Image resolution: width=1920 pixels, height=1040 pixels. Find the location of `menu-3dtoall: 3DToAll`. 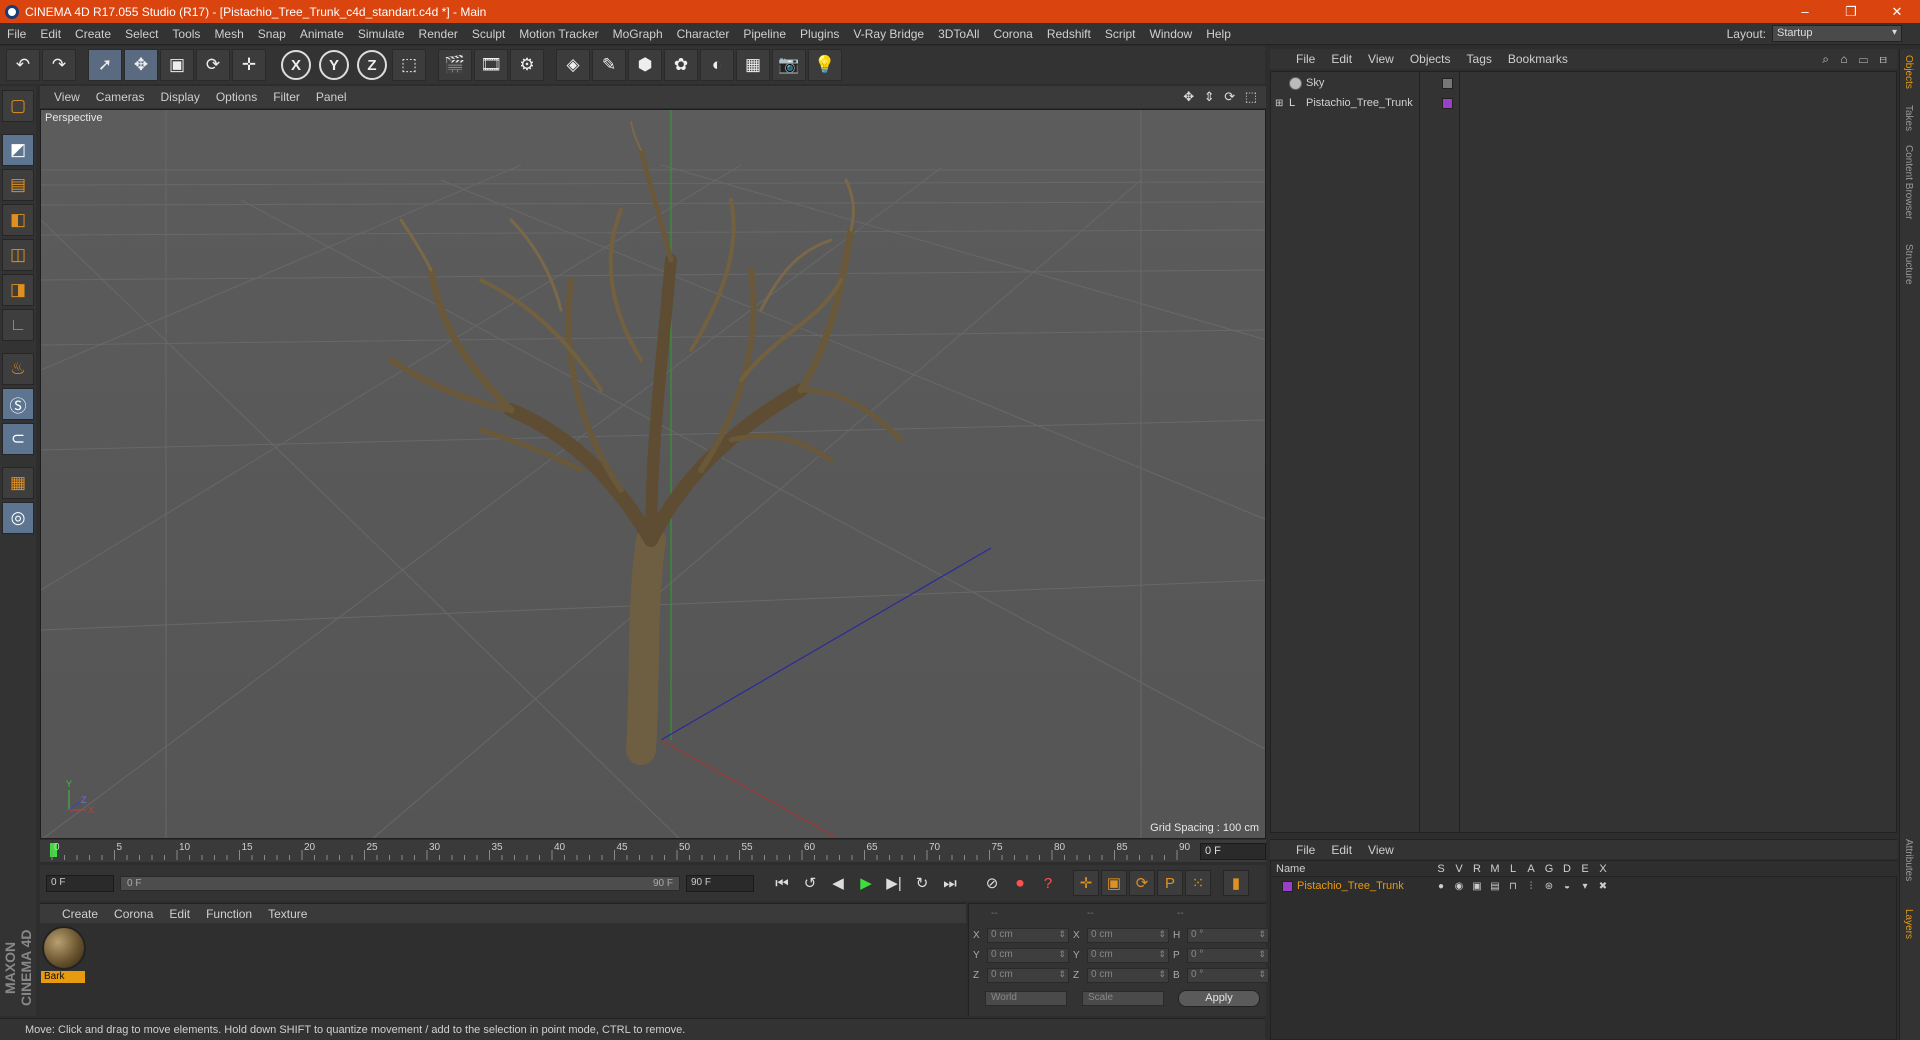

menu-3dtoall: 3DToAll is located at coordinates (958, 34).